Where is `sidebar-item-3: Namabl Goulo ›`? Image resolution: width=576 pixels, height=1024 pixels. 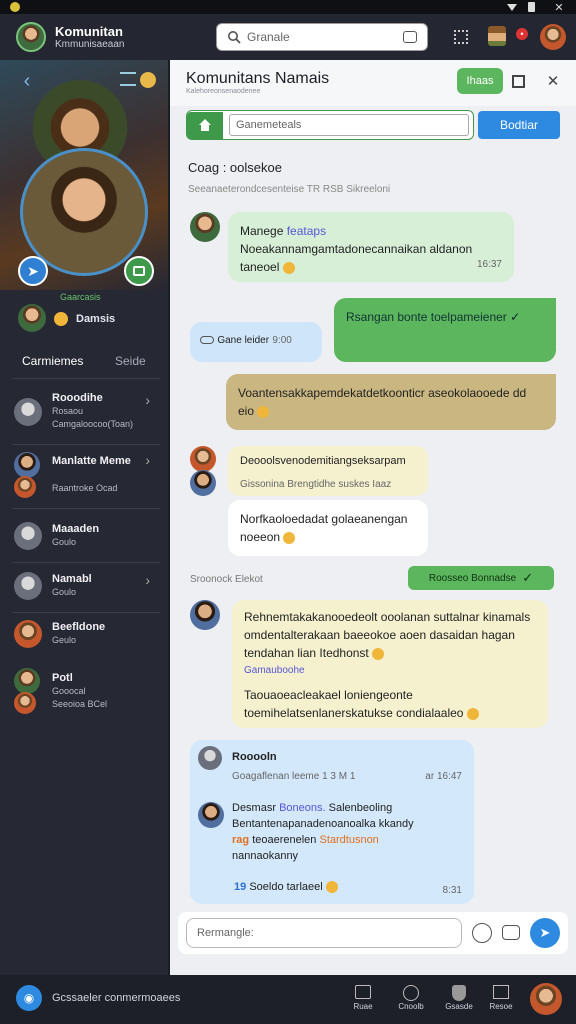
sidebar-item-3: Namabl Goulo › is located at coordinates (89, 586).